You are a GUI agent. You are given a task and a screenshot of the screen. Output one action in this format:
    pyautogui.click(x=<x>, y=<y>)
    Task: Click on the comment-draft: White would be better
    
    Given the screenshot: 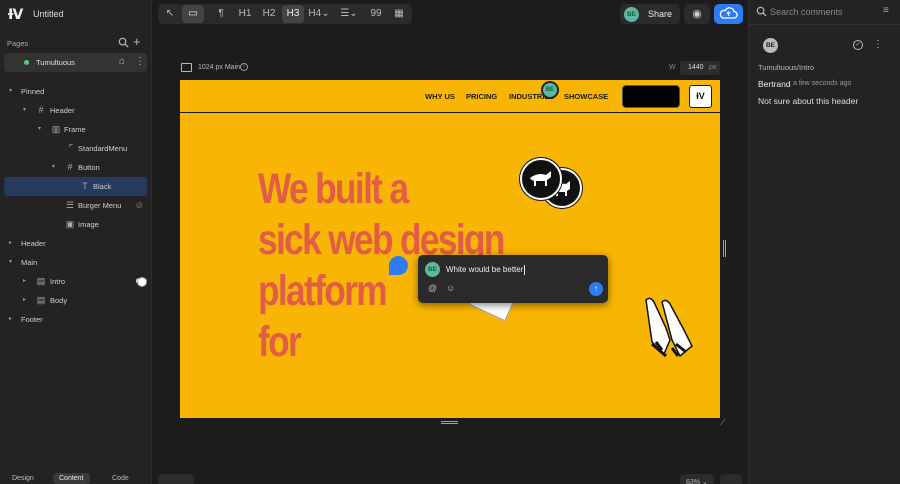 What is the action you would take?
    pyautogui.click(x=485, y=270)
    